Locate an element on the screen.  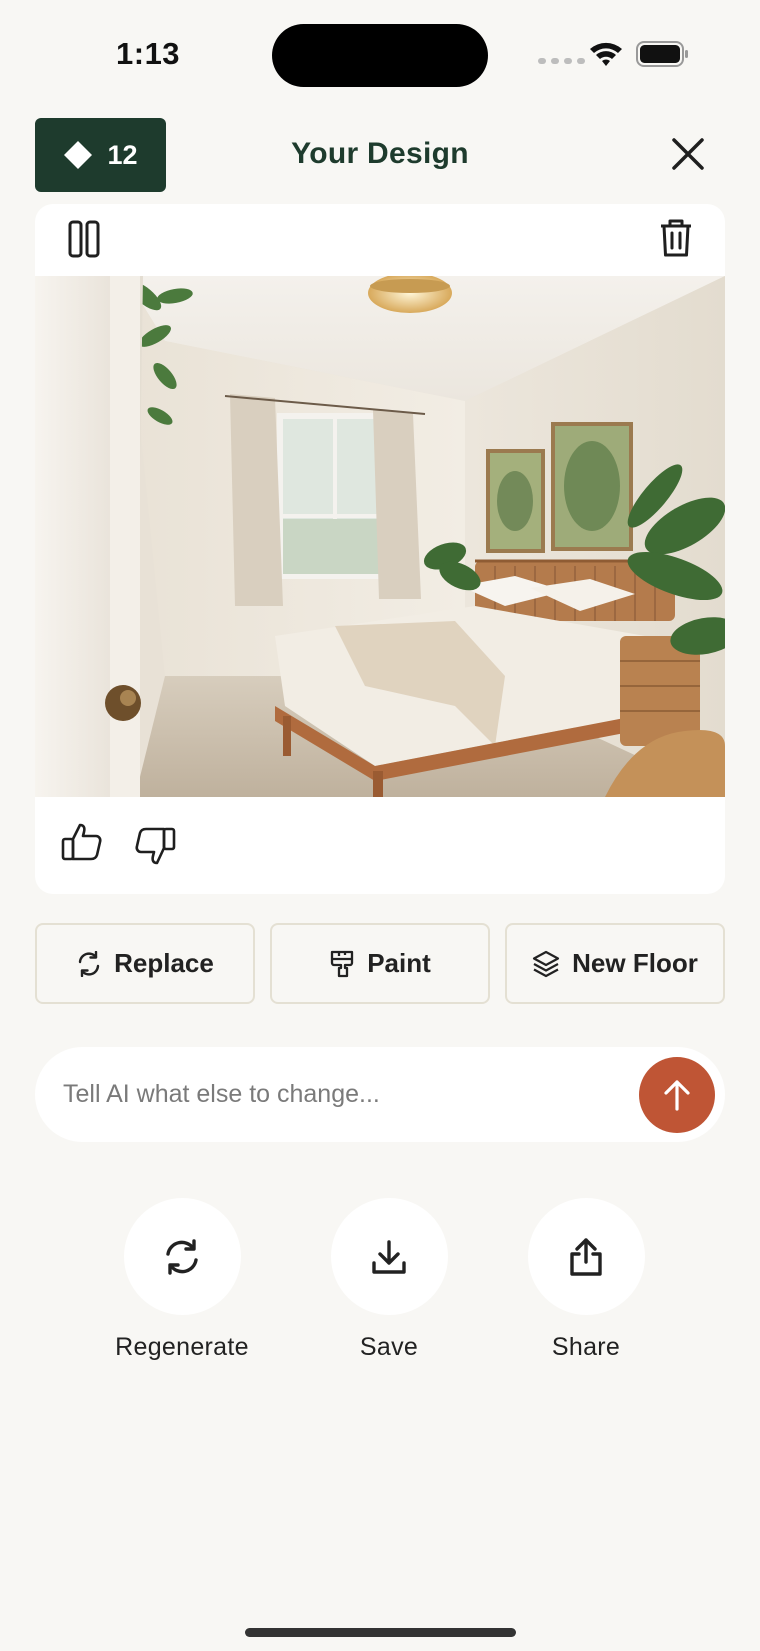
save-label: Save is located at coordinates (389, 1347).